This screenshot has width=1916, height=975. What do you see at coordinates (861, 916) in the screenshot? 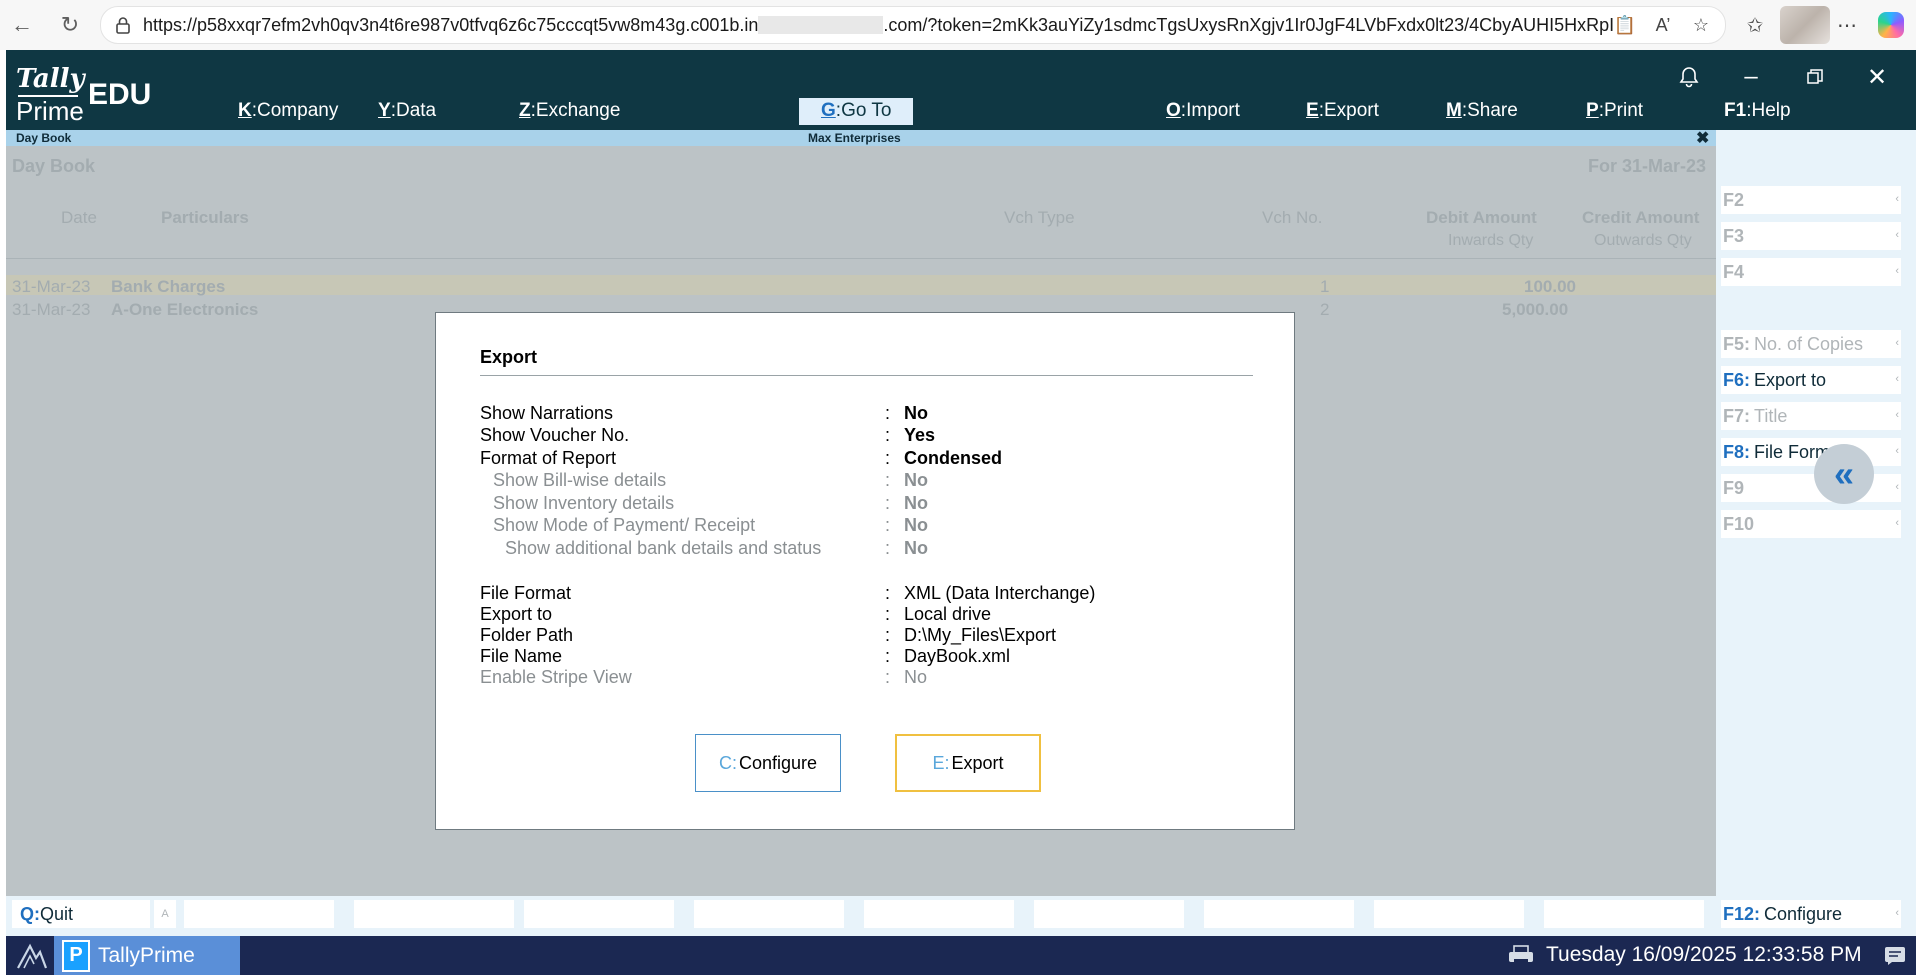
I see `bottom-button-bar: Q: Quit A` at bounding box center [861, 916].